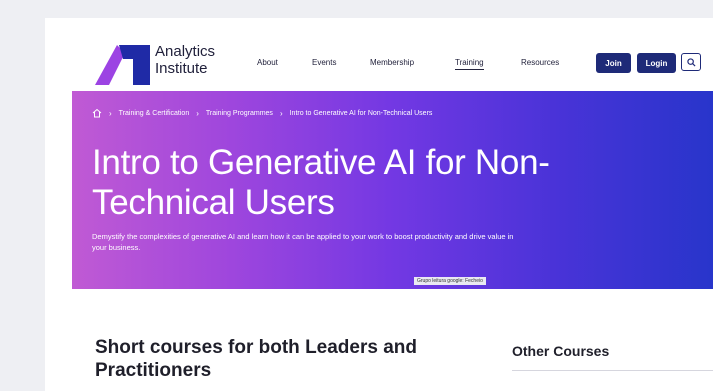  I want to click on join-button: Join, so click(613, 63).